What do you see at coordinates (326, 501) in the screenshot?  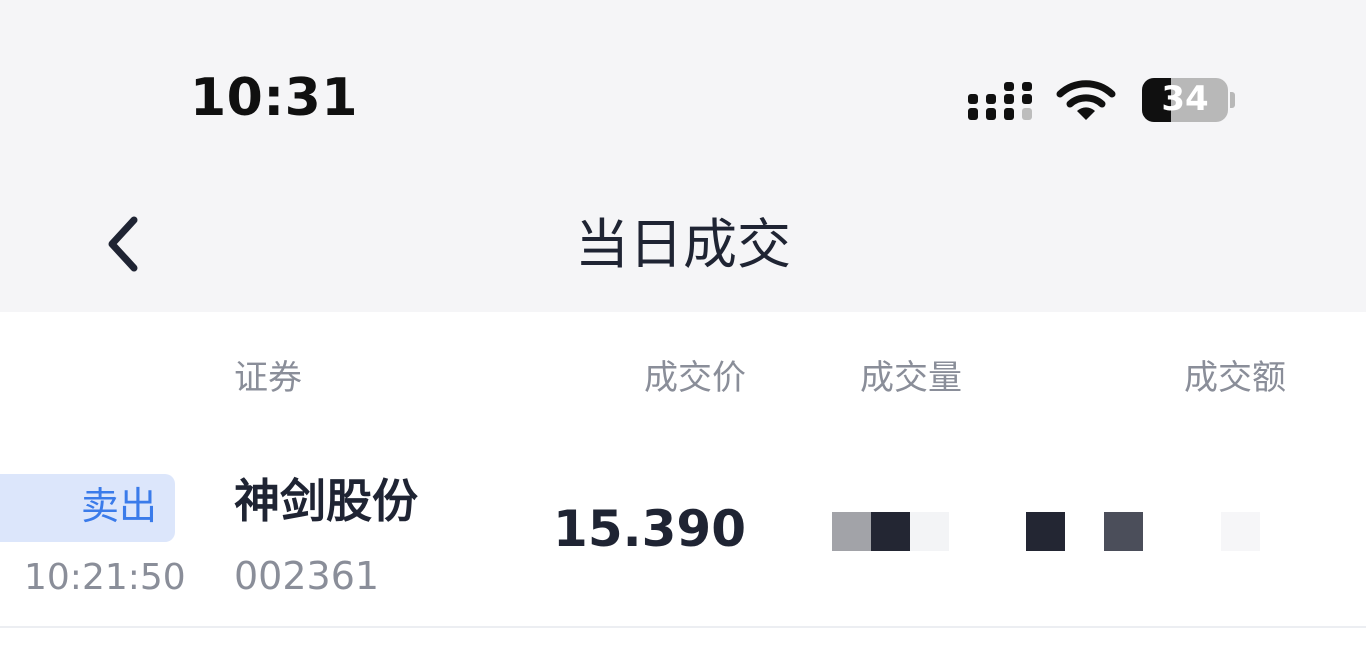 I see `security-name: 神剑股份` at bounding box center [326, 501].